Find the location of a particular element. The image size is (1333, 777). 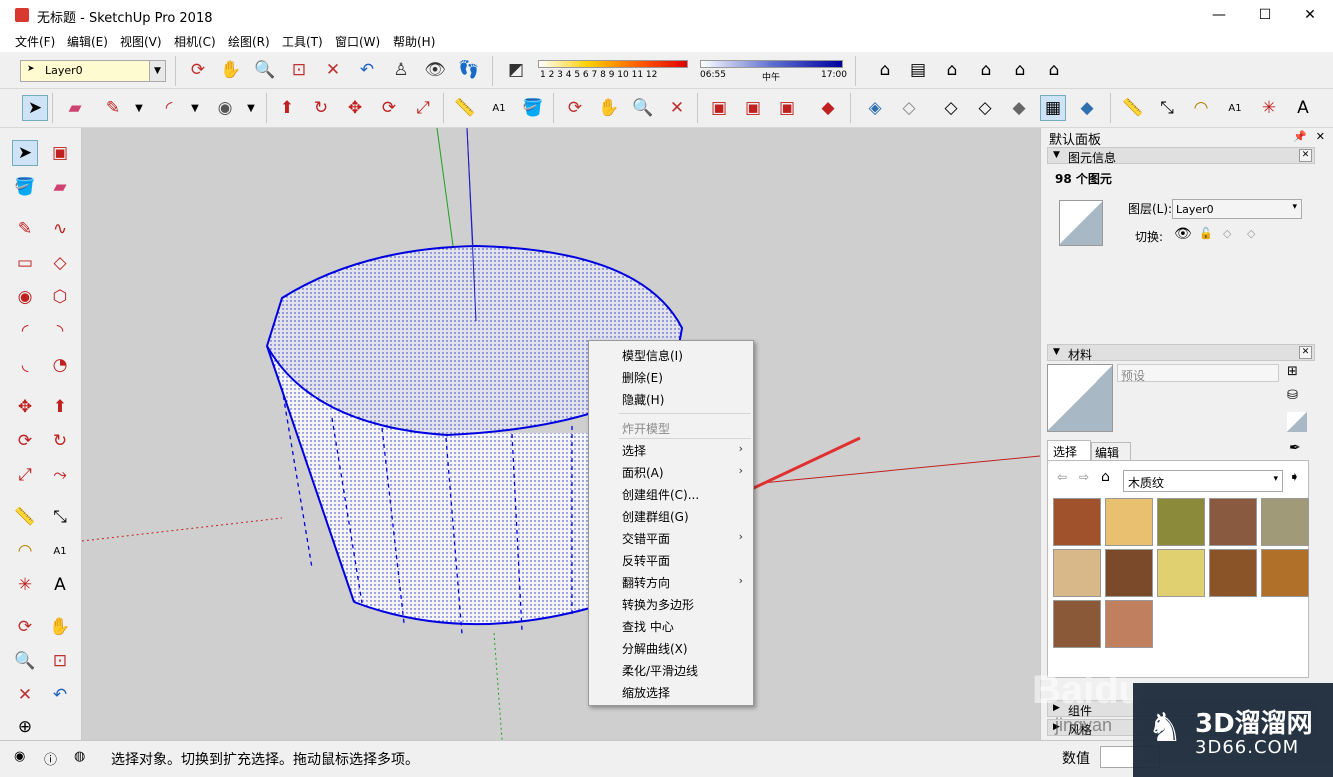

ctx-soften-edges: 柔化/平滑边线 is located at coordinates (660, 670).